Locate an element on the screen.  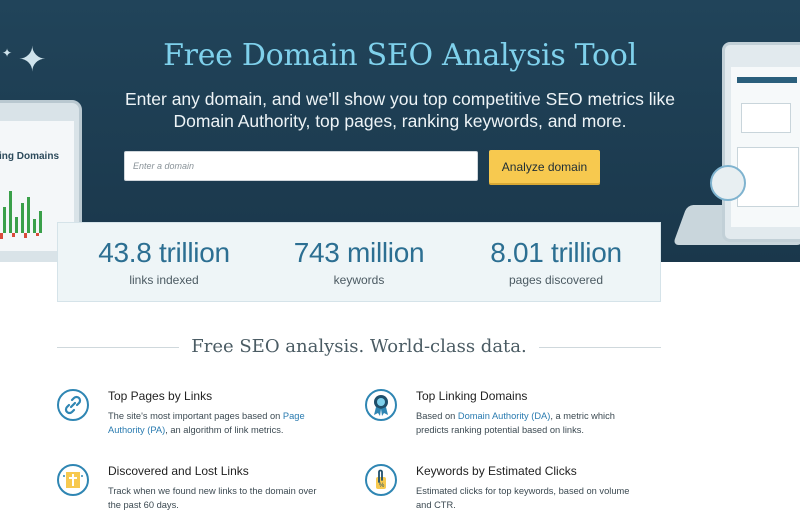
stat-value: 743 million is located at coordinates (359, 252).